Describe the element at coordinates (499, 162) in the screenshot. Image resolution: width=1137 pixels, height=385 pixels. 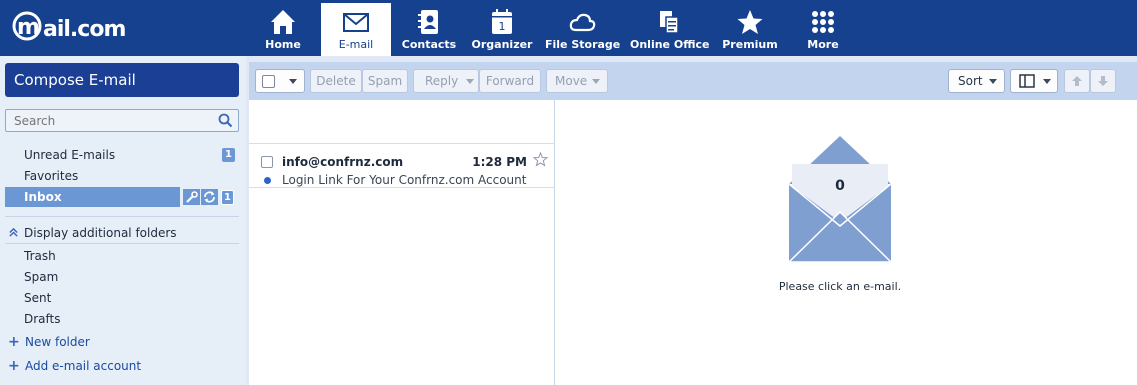
I see `message-time: 1:28 PM` at that location.